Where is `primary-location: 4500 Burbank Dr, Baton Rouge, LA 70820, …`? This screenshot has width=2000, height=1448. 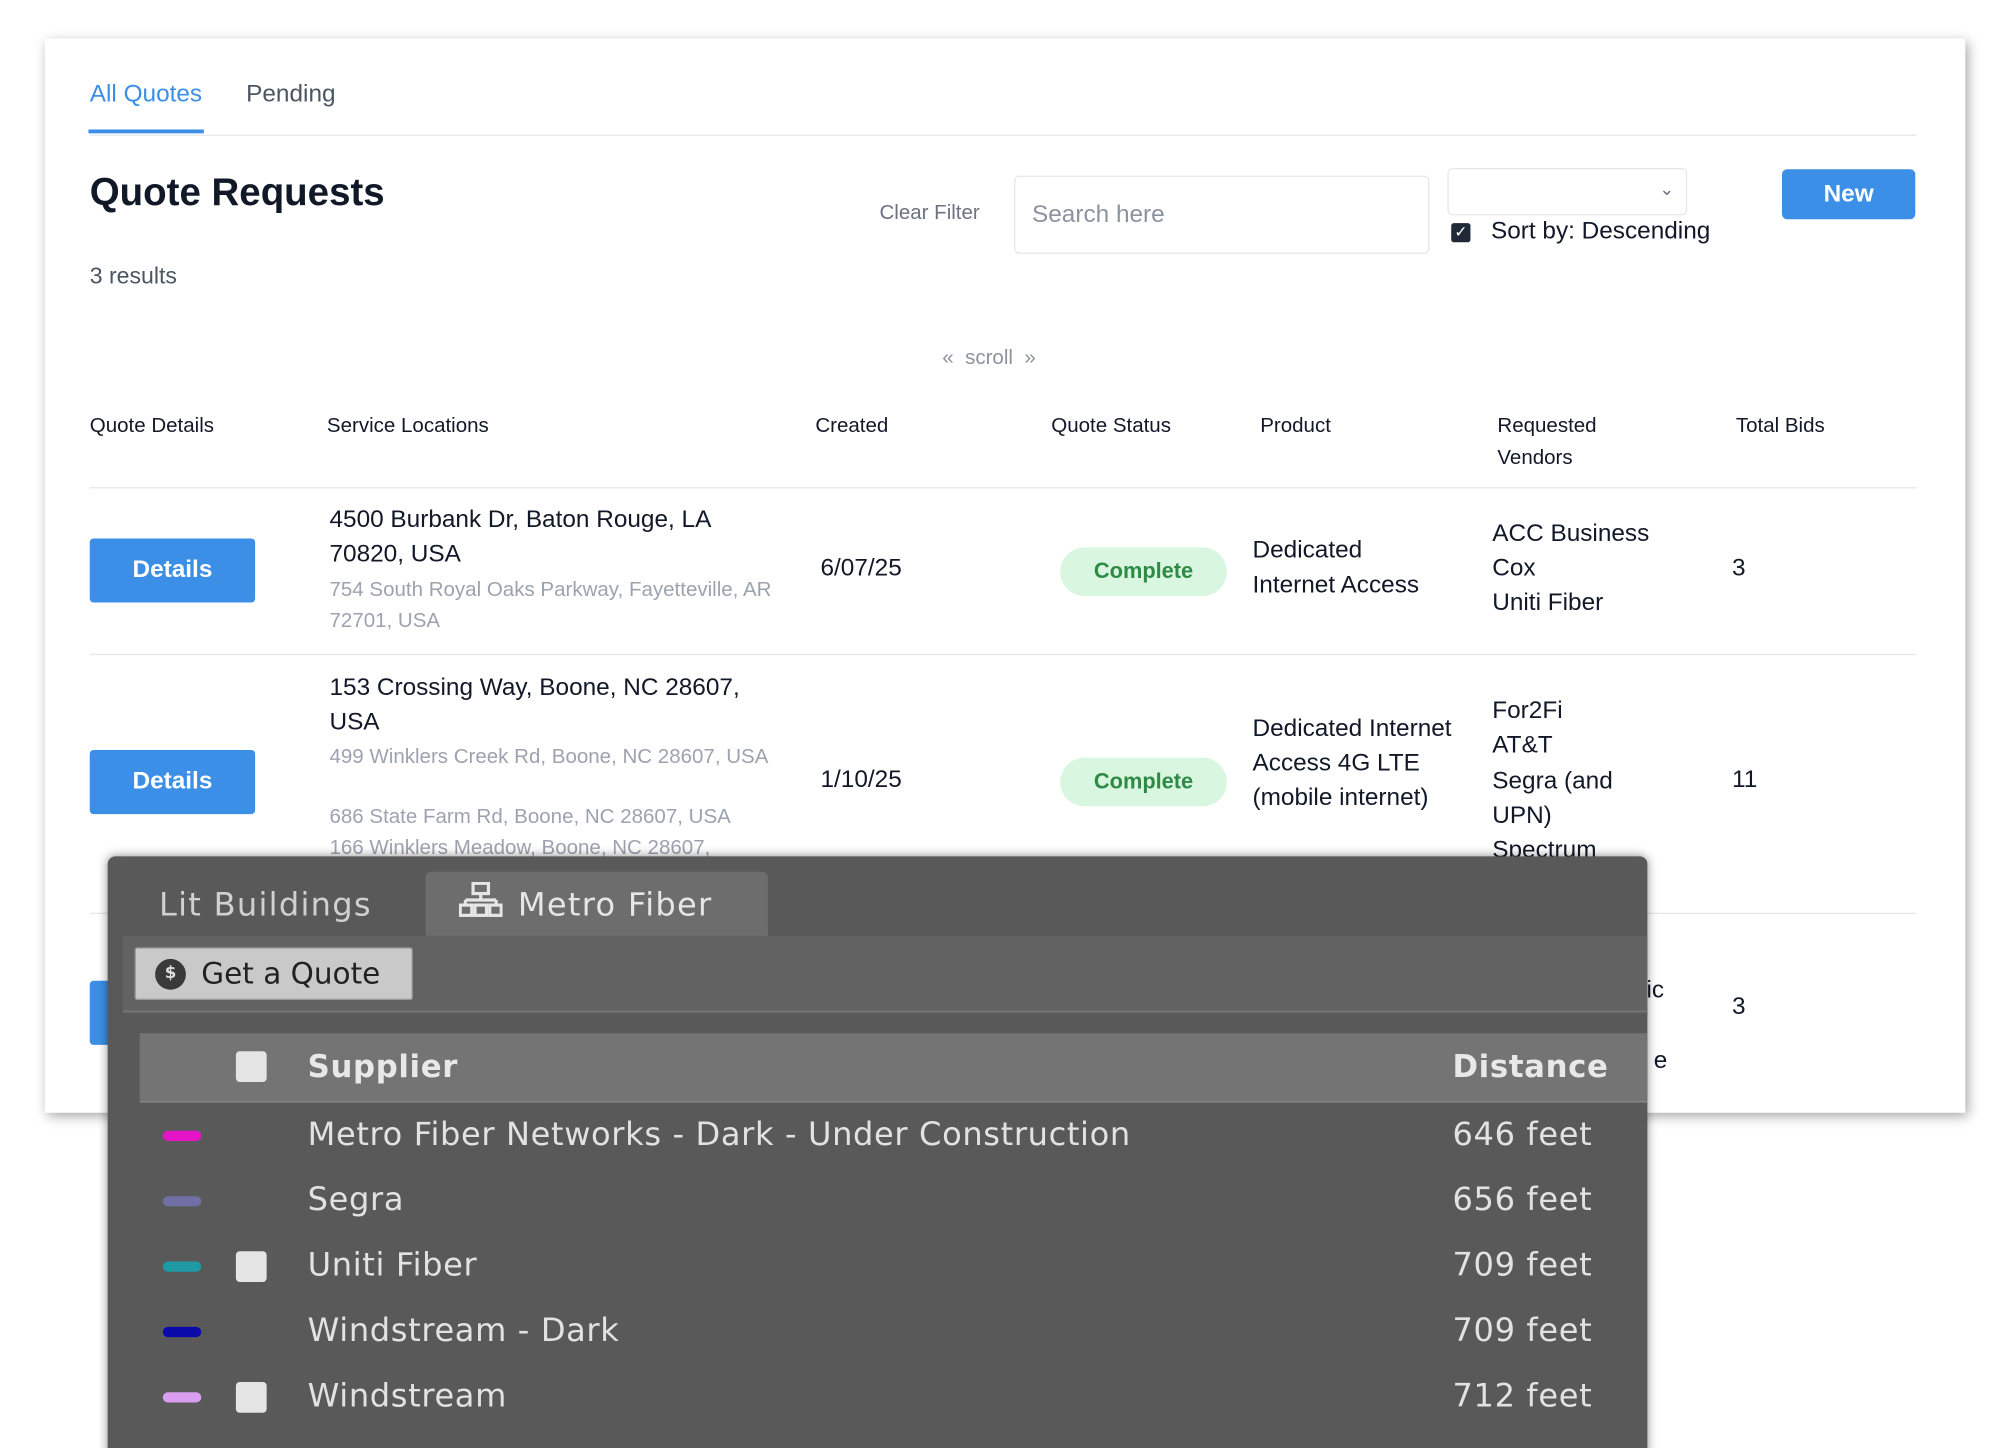
primary-location: 4500 Burbank Dr, Baton Rouge, LA 70820, … is located at coordinates (520, 537).